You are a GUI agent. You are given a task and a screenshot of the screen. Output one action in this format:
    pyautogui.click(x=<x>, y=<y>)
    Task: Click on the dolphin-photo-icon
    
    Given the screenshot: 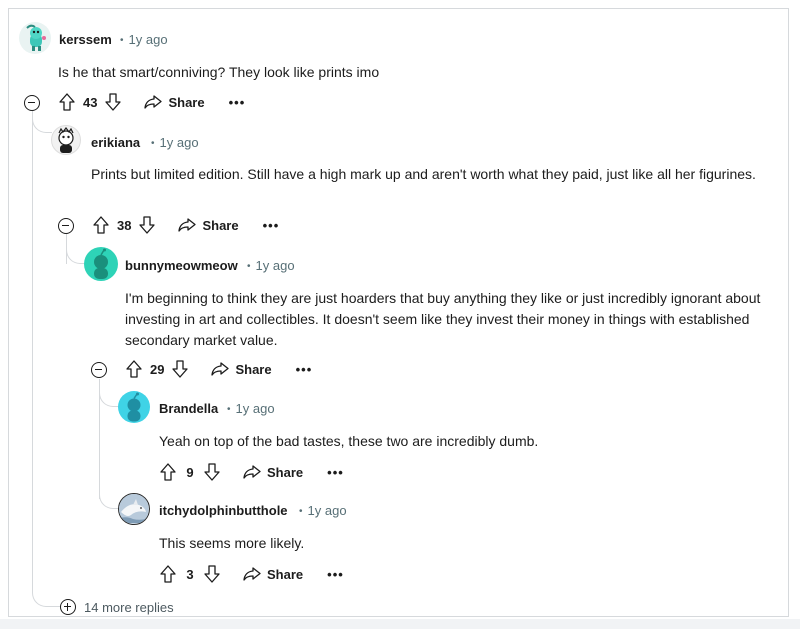 What is the action you would take?
    pyautogui.click(x=133, y=508)
    